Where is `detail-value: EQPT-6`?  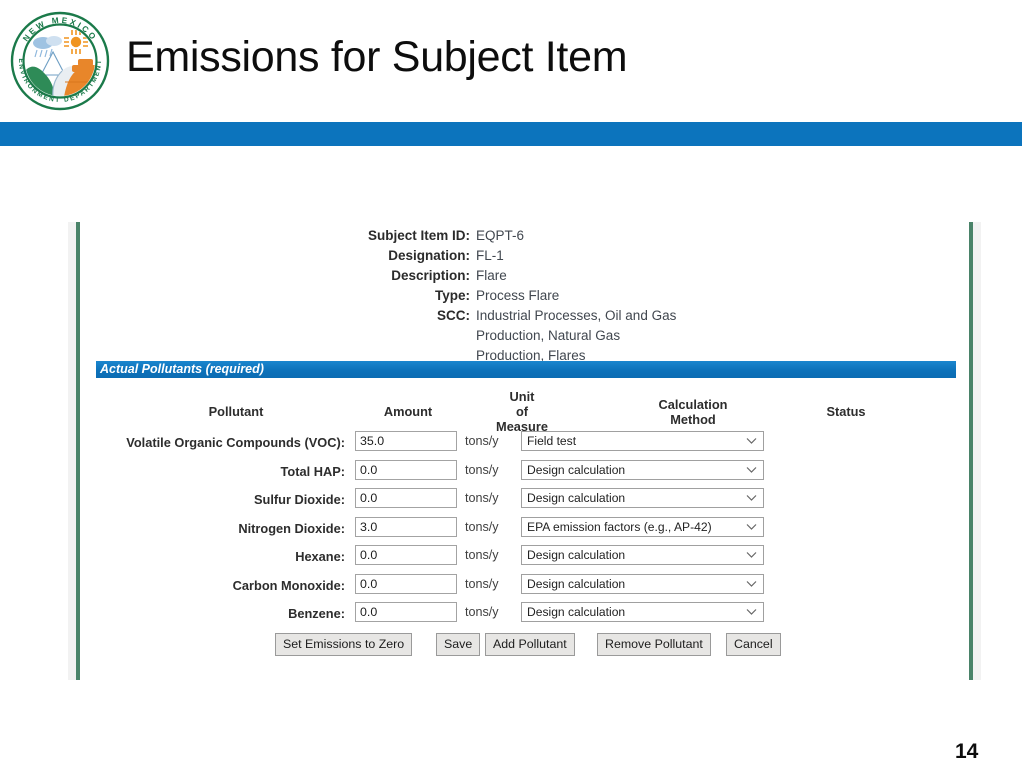
detail-value: EQPT-6 is located at coordinates (500, 235).